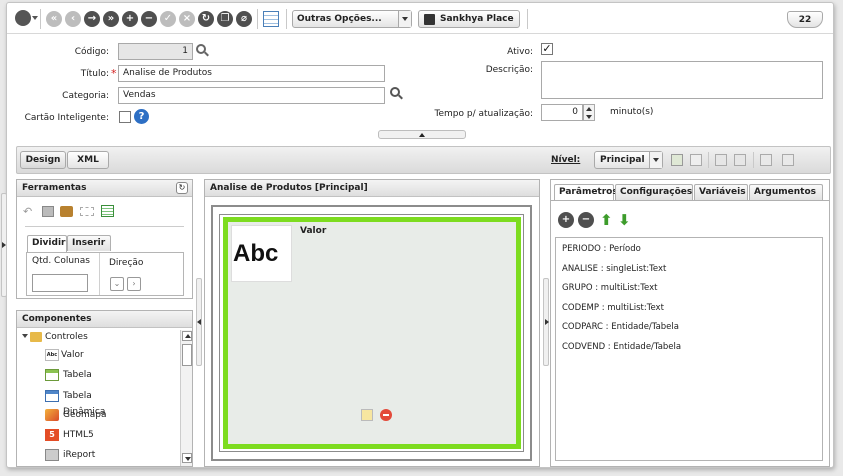 This screenshot has height=476, width=843. I want to click on codigo-field: 1, so click(155, 51).